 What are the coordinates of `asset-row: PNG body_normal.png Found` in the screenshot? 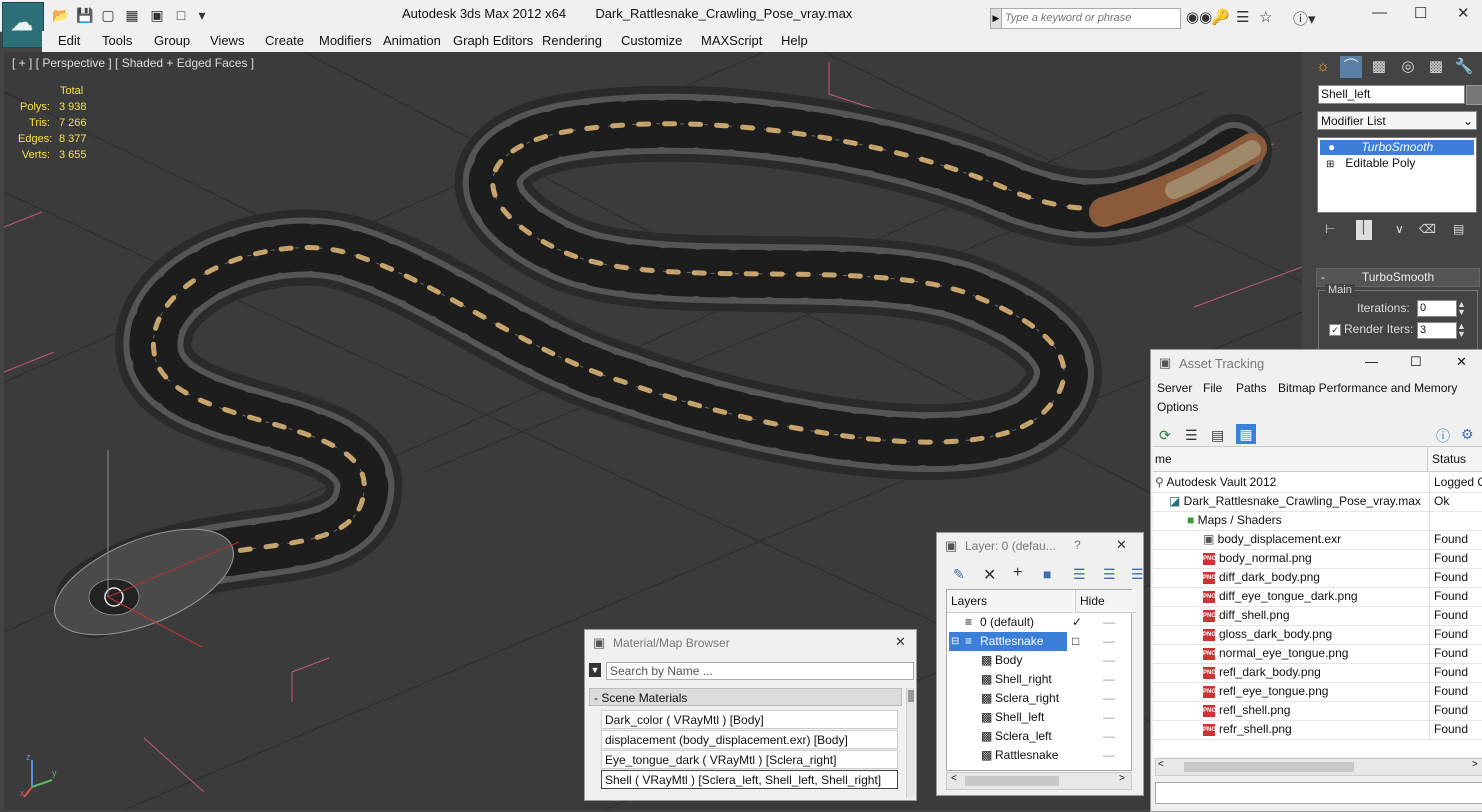 It's located at (1317, 559).